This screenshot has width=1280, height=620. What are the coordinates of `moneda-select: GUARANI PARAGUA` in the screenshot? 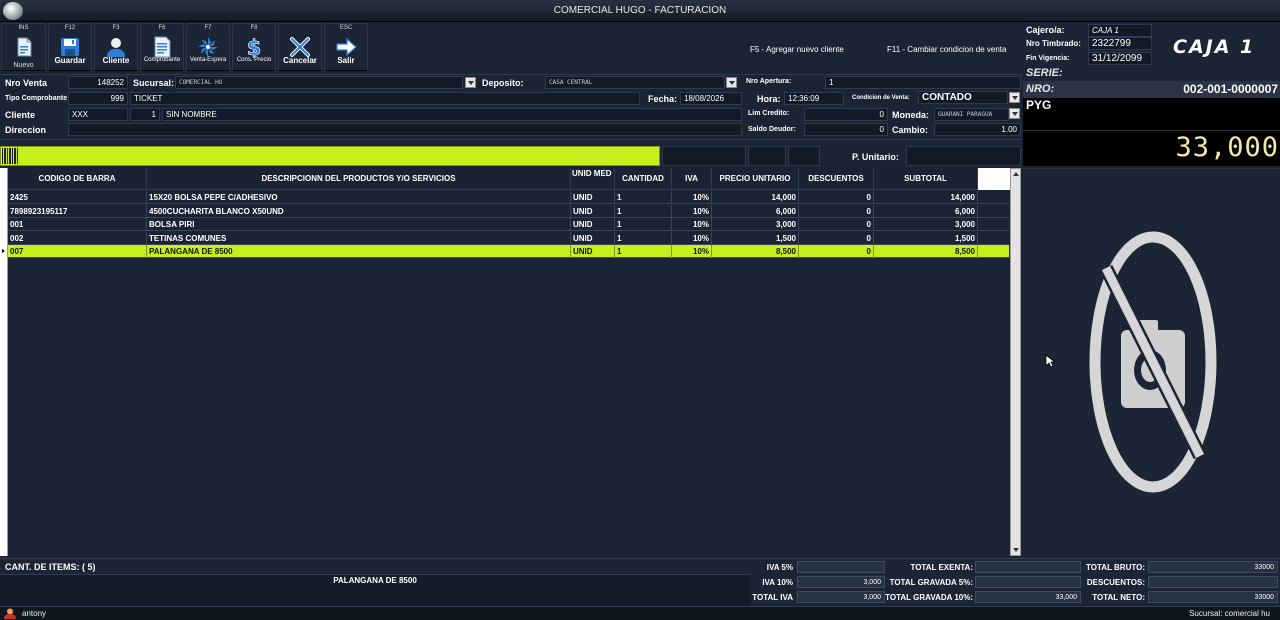 It's located at (971, 114).